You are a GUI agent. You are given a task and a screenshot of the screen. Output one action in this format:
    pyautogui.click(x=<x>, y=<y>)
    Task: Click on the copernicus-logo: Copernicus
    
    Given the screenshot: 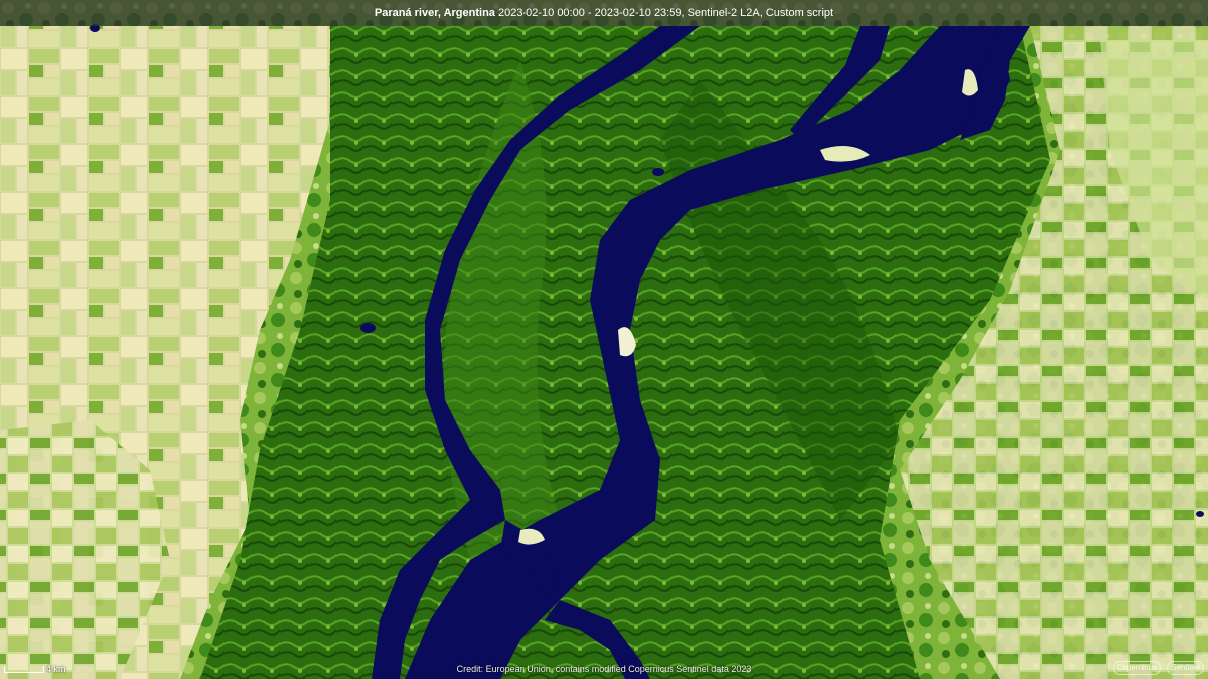 What is the action you would take?
    pyautogui.click(x=1137, y=668)
    